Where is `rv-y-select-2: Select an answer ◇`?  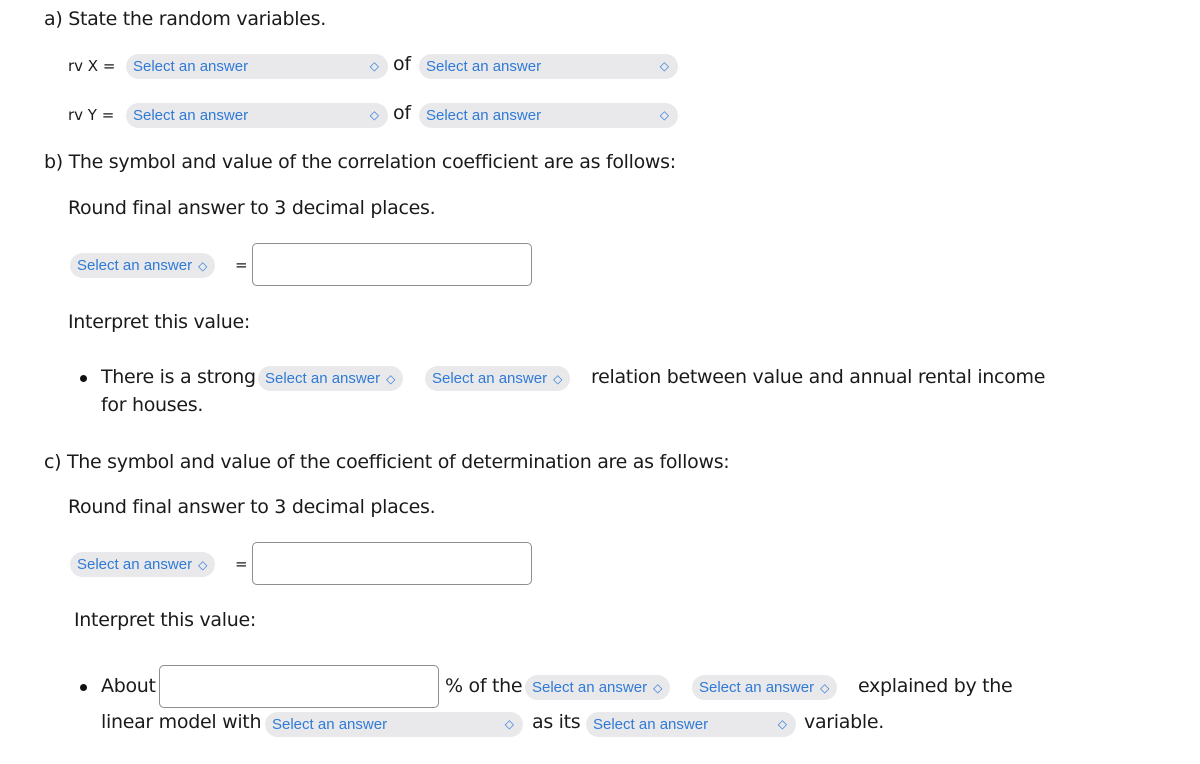
rv-y-select-2: Select an answer ◇ is located at coordinates (548, 115).